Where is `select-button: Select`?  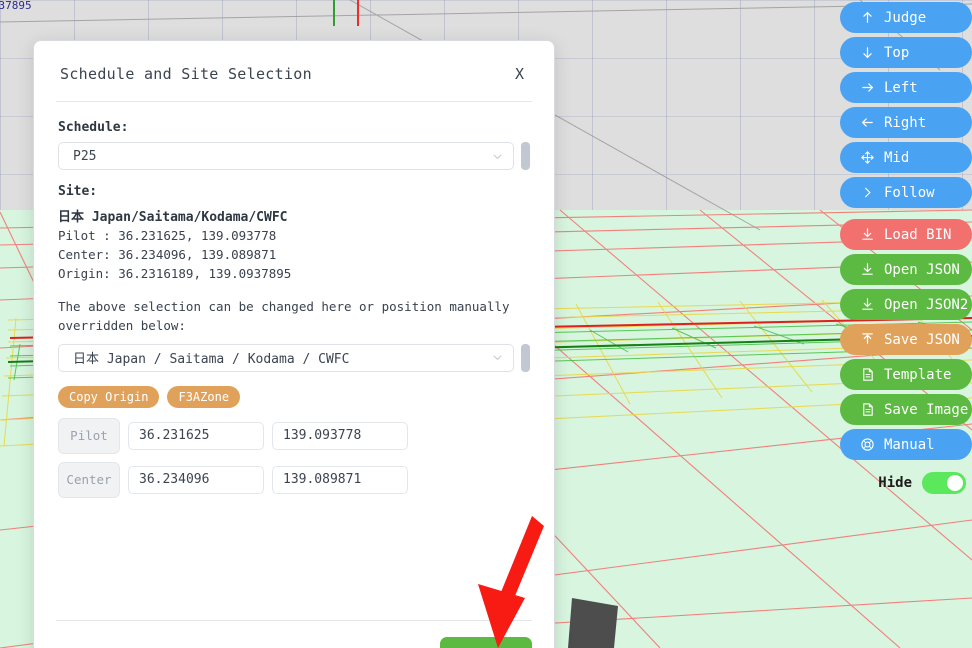 select-button: Select is located at coordinates (486, 642).